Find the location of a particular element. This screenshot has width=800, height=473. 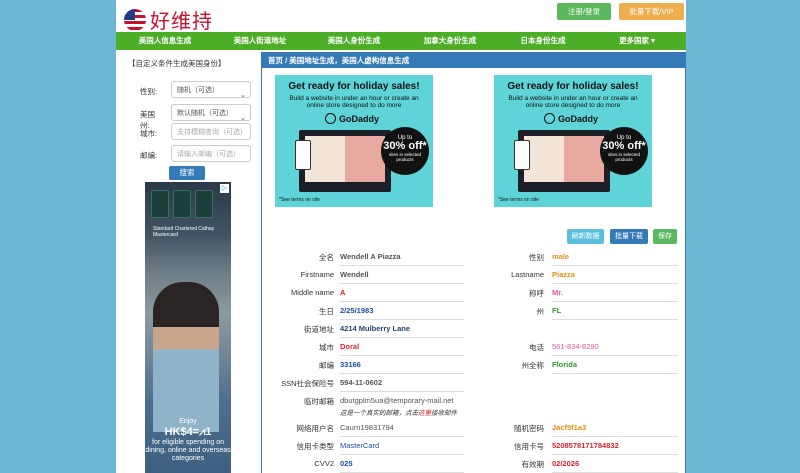

field-value: Wendell A Piazza is located at coordinates (402, 259).